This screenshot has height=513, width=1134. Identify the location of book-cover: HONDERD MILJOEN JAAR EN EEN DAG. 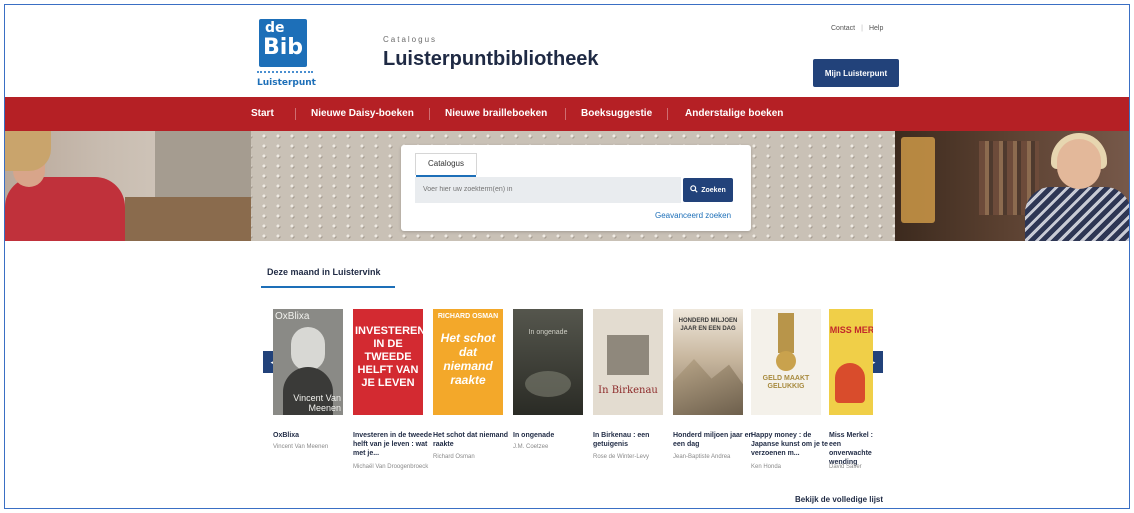
(708, 362).